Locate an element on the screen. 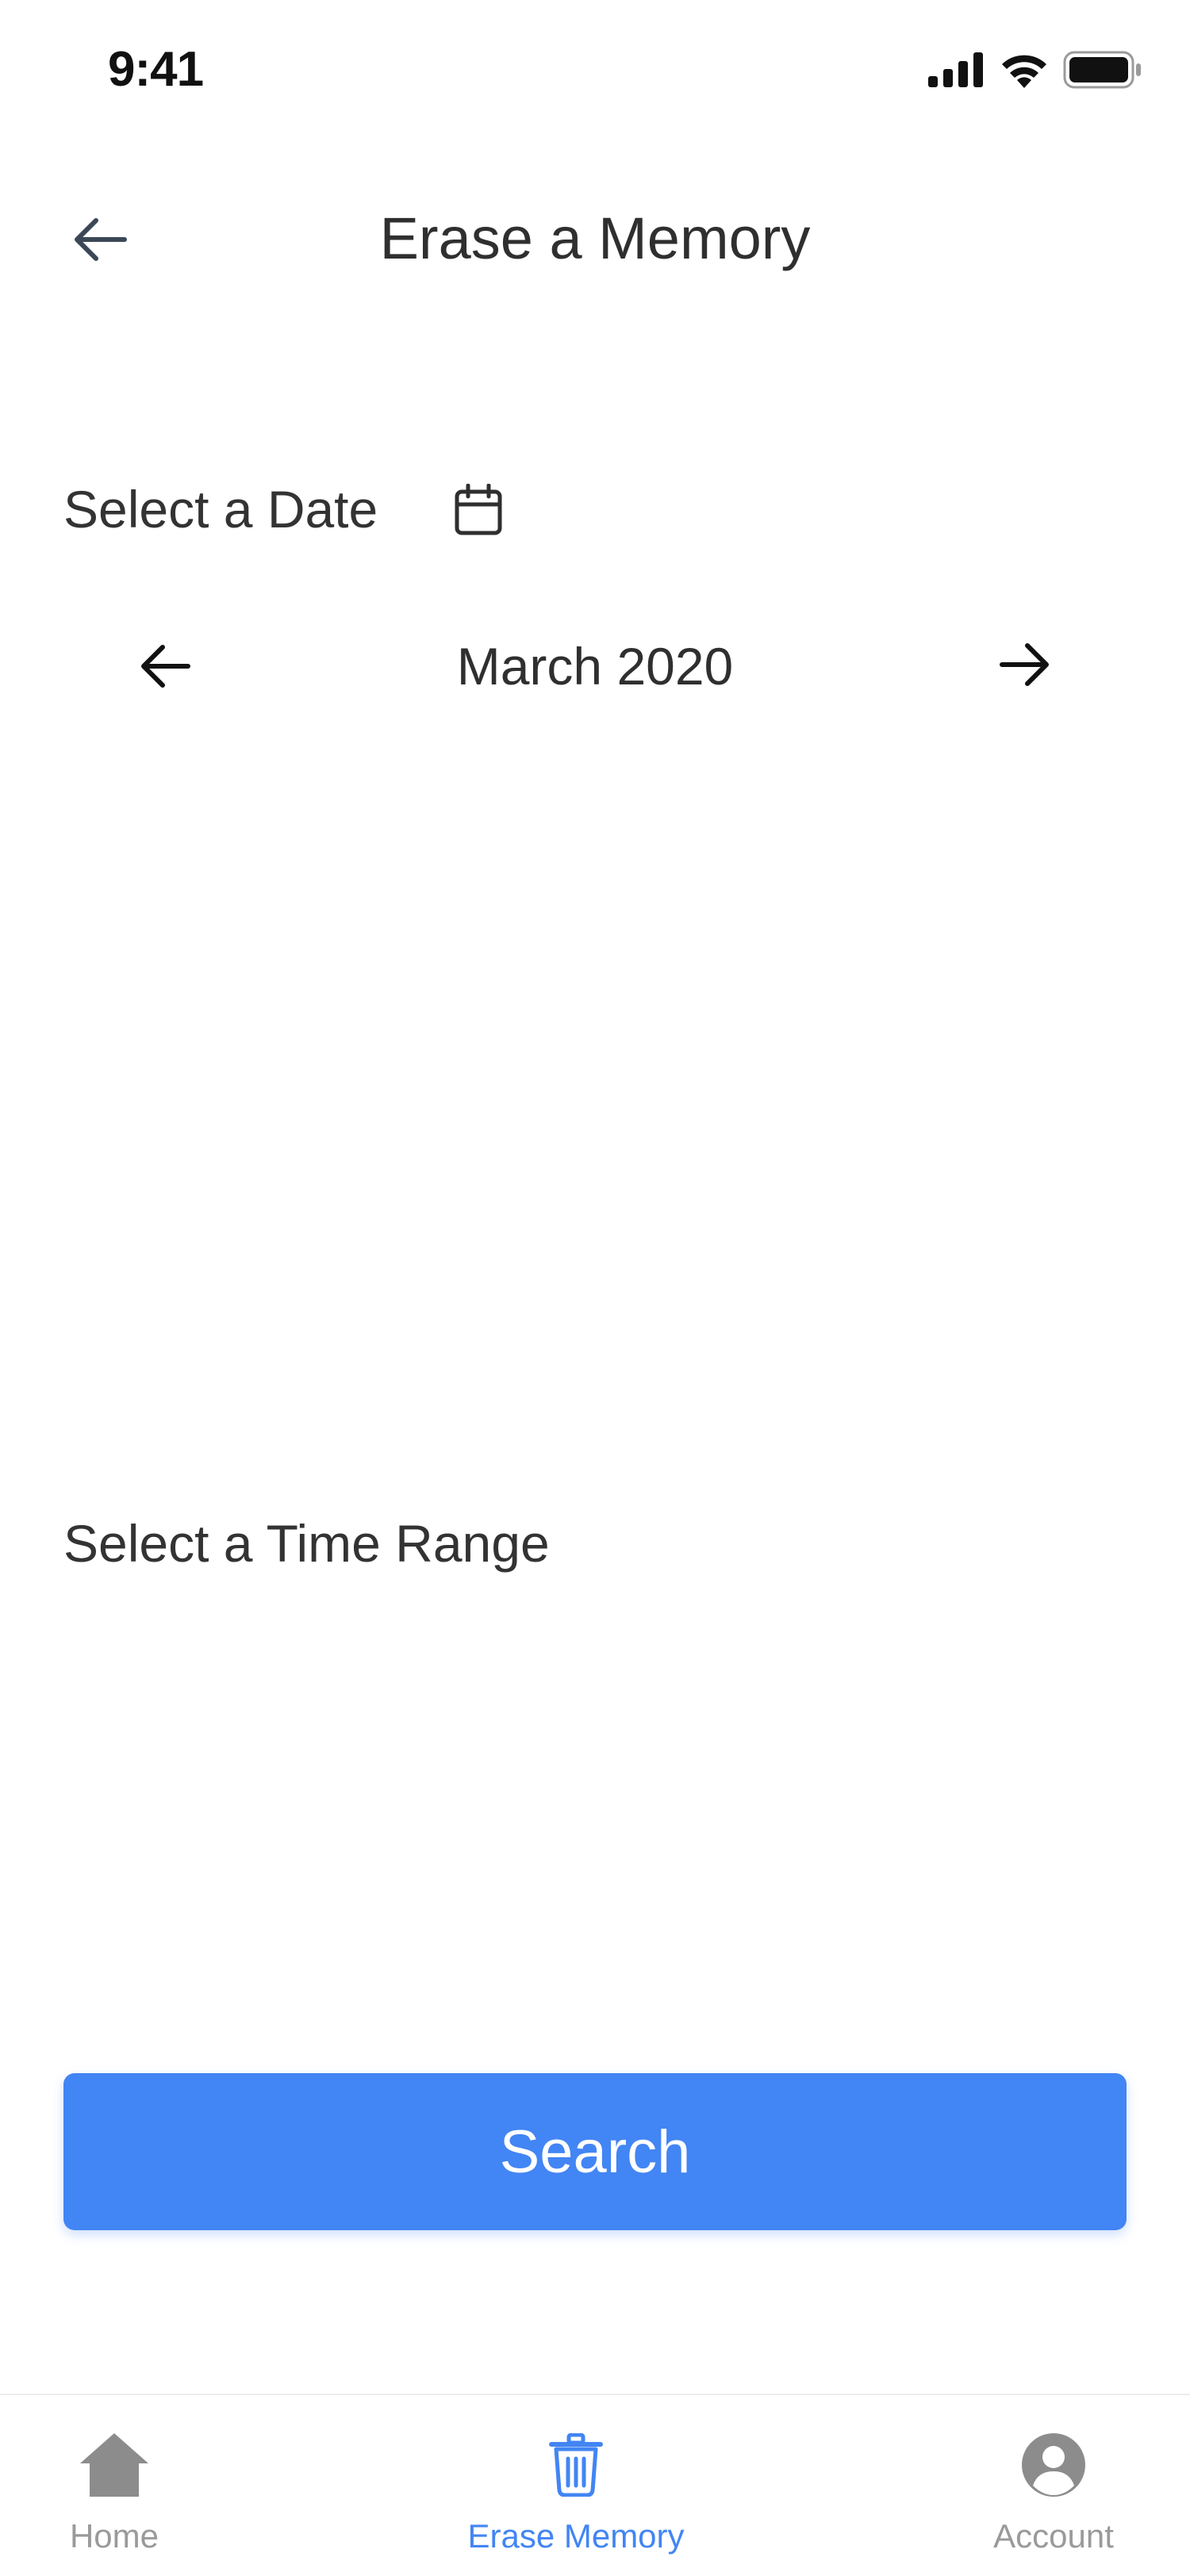  tab-erase-memory-label: Erase Memory is located at coordinates (576, 2536).